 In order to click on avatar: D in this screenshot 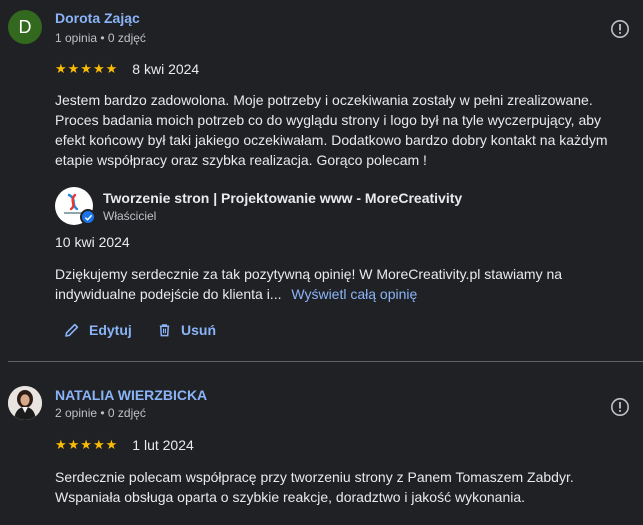, I will do `click(25, 27)`.